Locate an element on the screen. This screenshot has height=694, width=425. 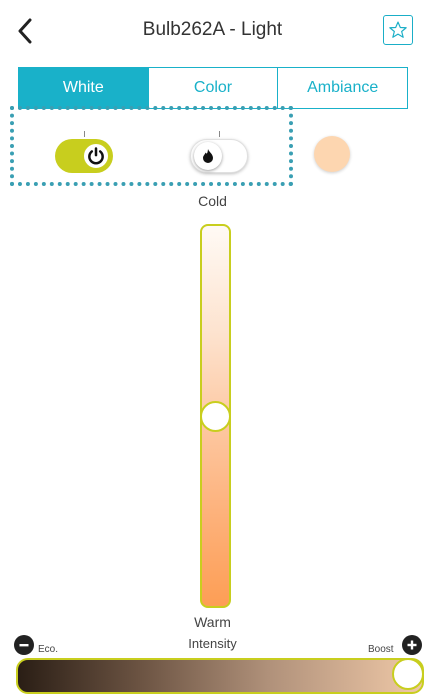
favorite-button is located at coordinates (398, 30).